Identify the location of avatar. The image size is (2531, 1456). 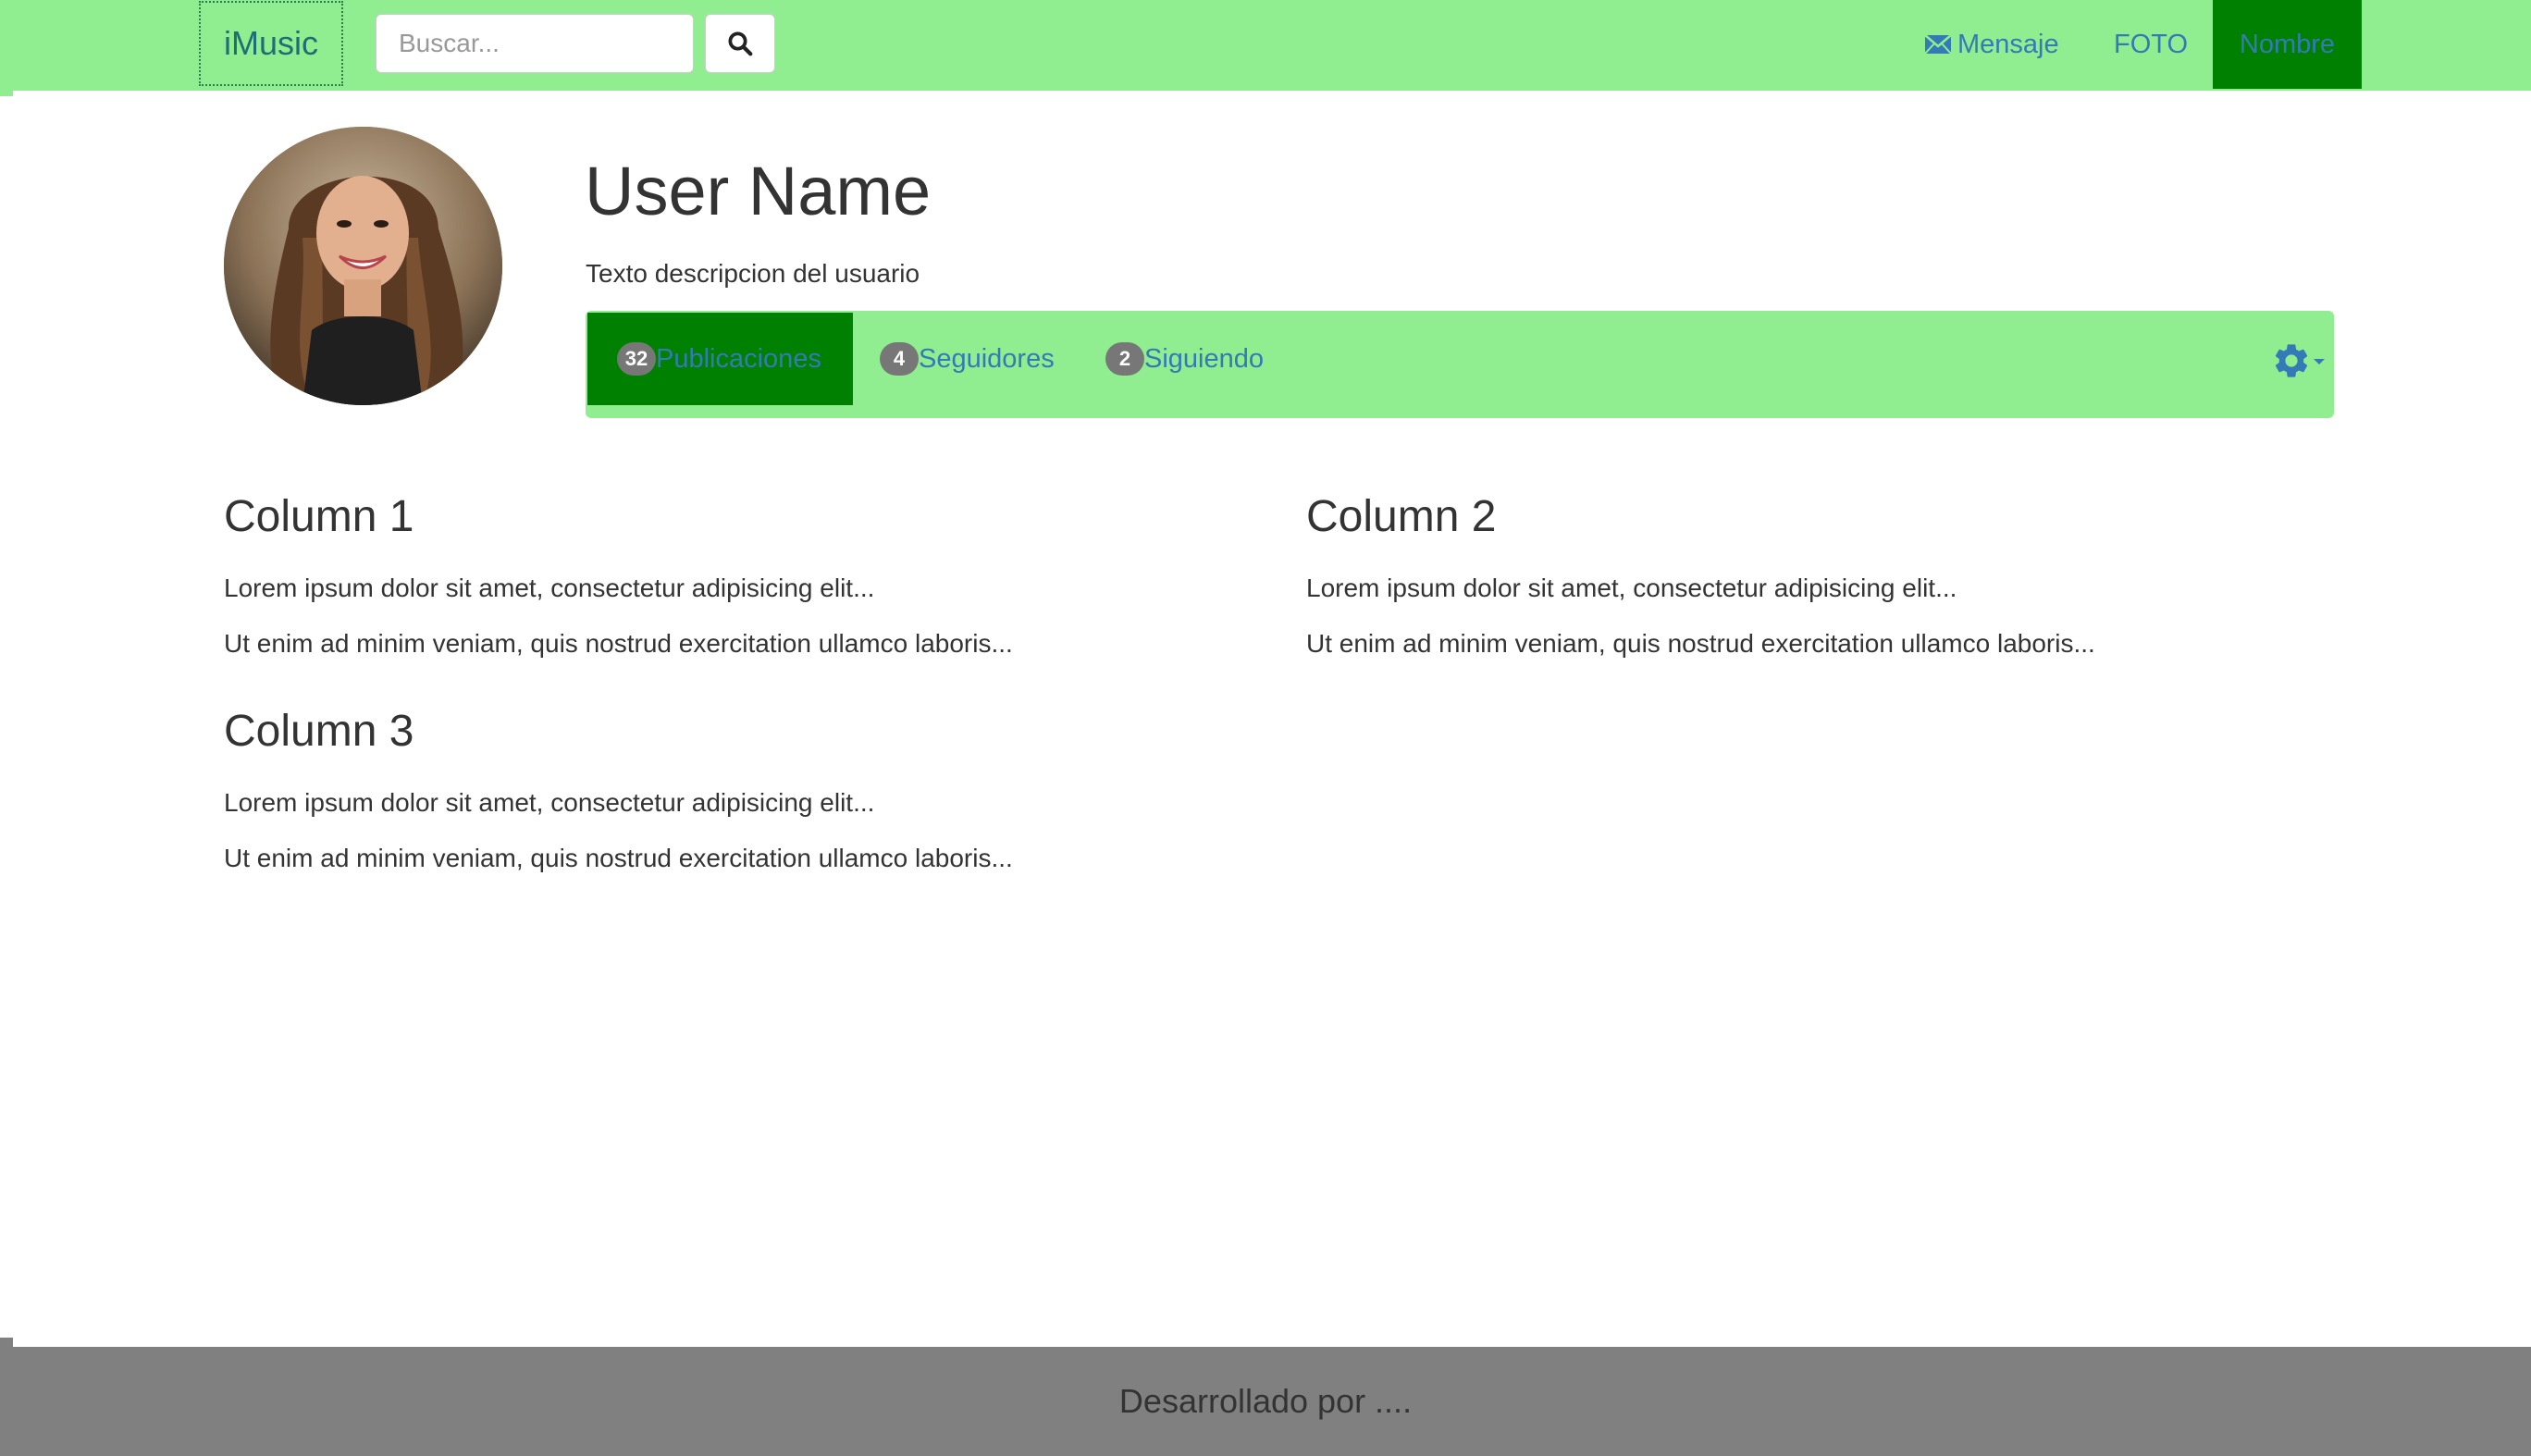
(363, 266).